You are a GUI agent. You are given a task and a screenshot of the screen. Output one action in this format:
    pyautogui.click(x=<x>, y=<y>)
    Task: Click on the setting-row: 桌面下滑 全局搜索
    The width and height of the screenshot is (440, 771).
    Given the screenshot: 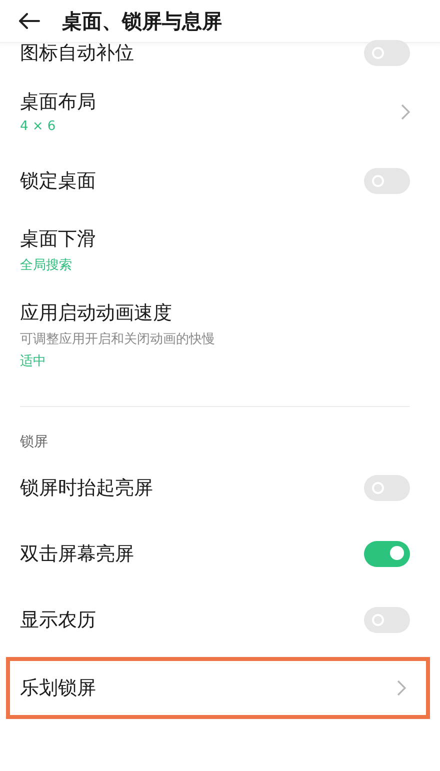 What is the action you would take?
    pyautogui.click(x=220, y=251)
    